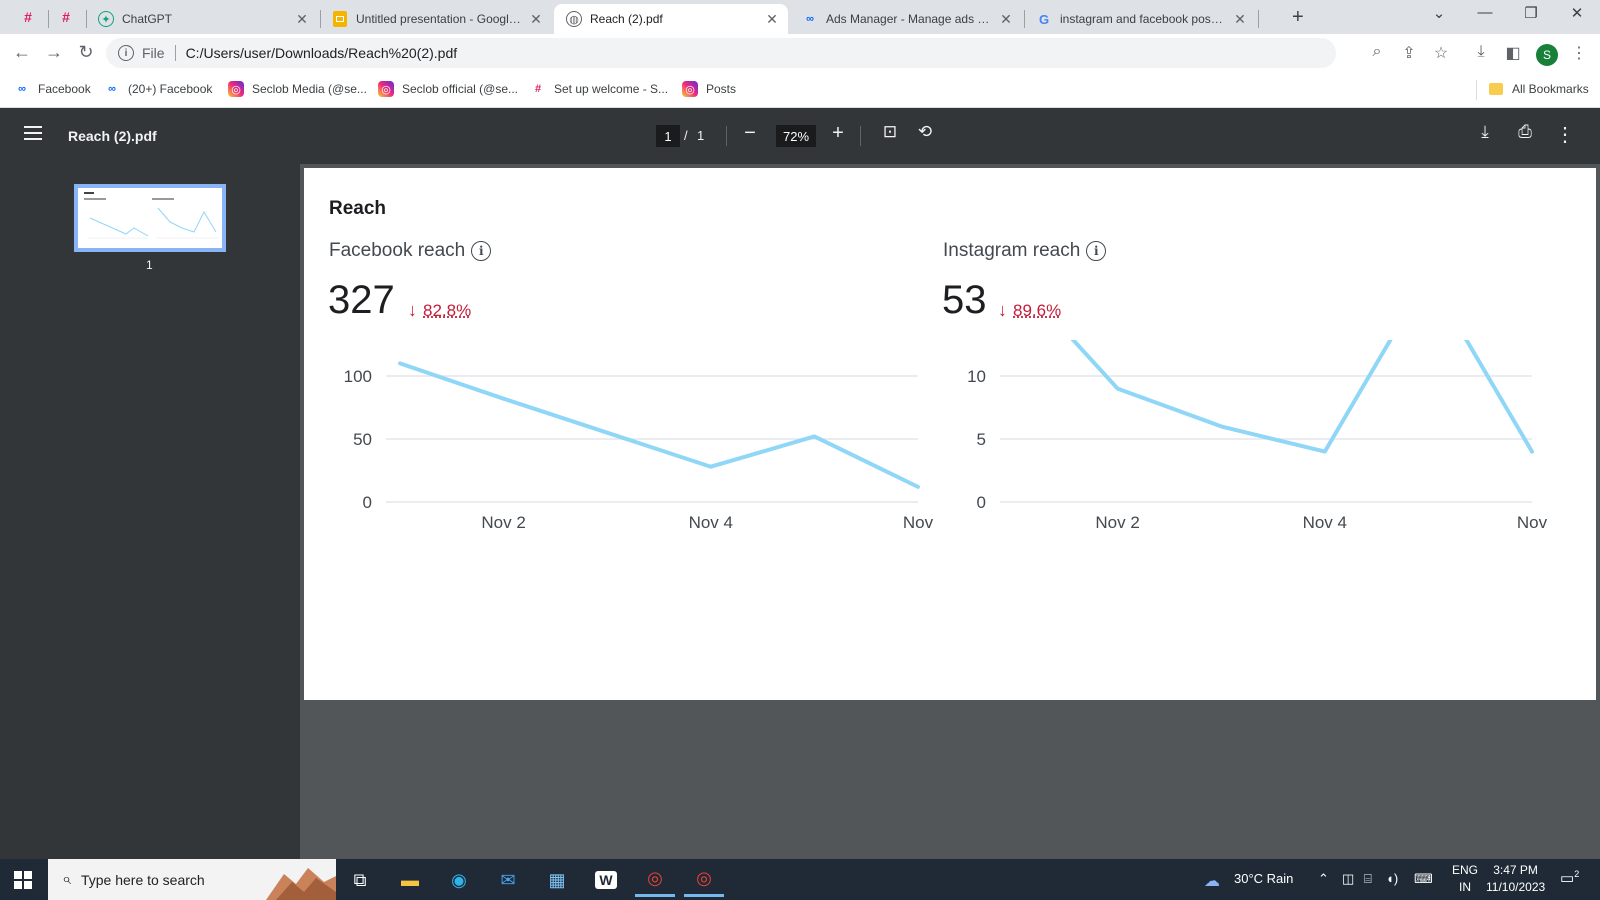 The height and width of the screenshot is (900, 1600). What do you see at coordinates (1465, 879) in the screenshot?
I see `language-indicator: ENG IN` at bounding box center [1465, 879].